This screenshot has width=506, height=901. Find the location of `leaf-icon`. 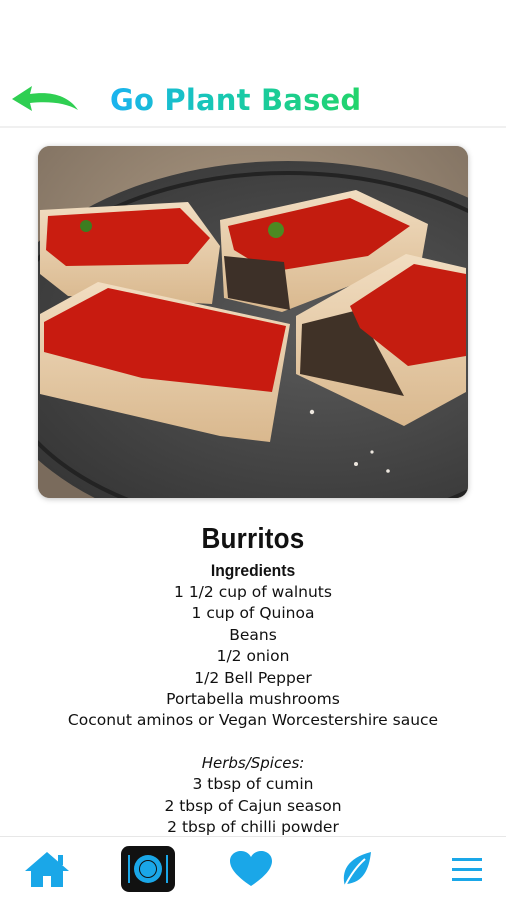

leaf-icon is located at coordinates (357, 869).